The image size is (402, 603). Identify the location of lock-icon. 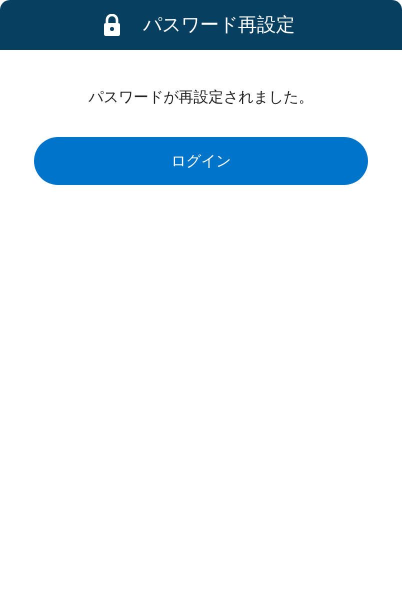
(112, 25).